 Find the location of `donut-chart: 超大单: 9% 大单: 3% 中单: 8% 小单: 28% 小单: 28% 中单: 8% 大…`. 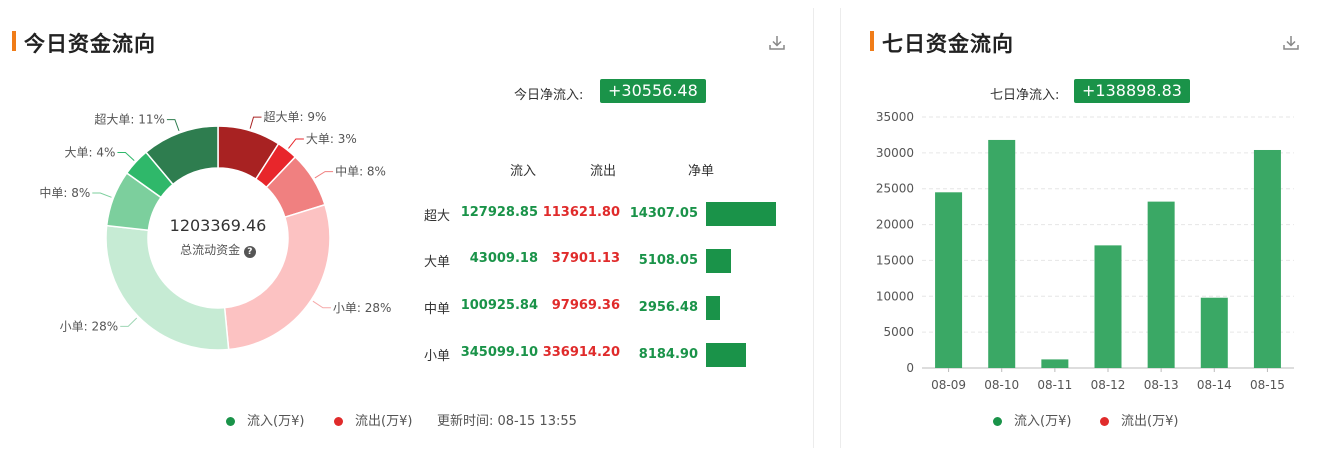

donut-chart: 超大单: 9% 大单: 3% 中单: 8% 小单: 28% 小单: 28% 中单: 8% 大… is located at coordinates (215, 230).